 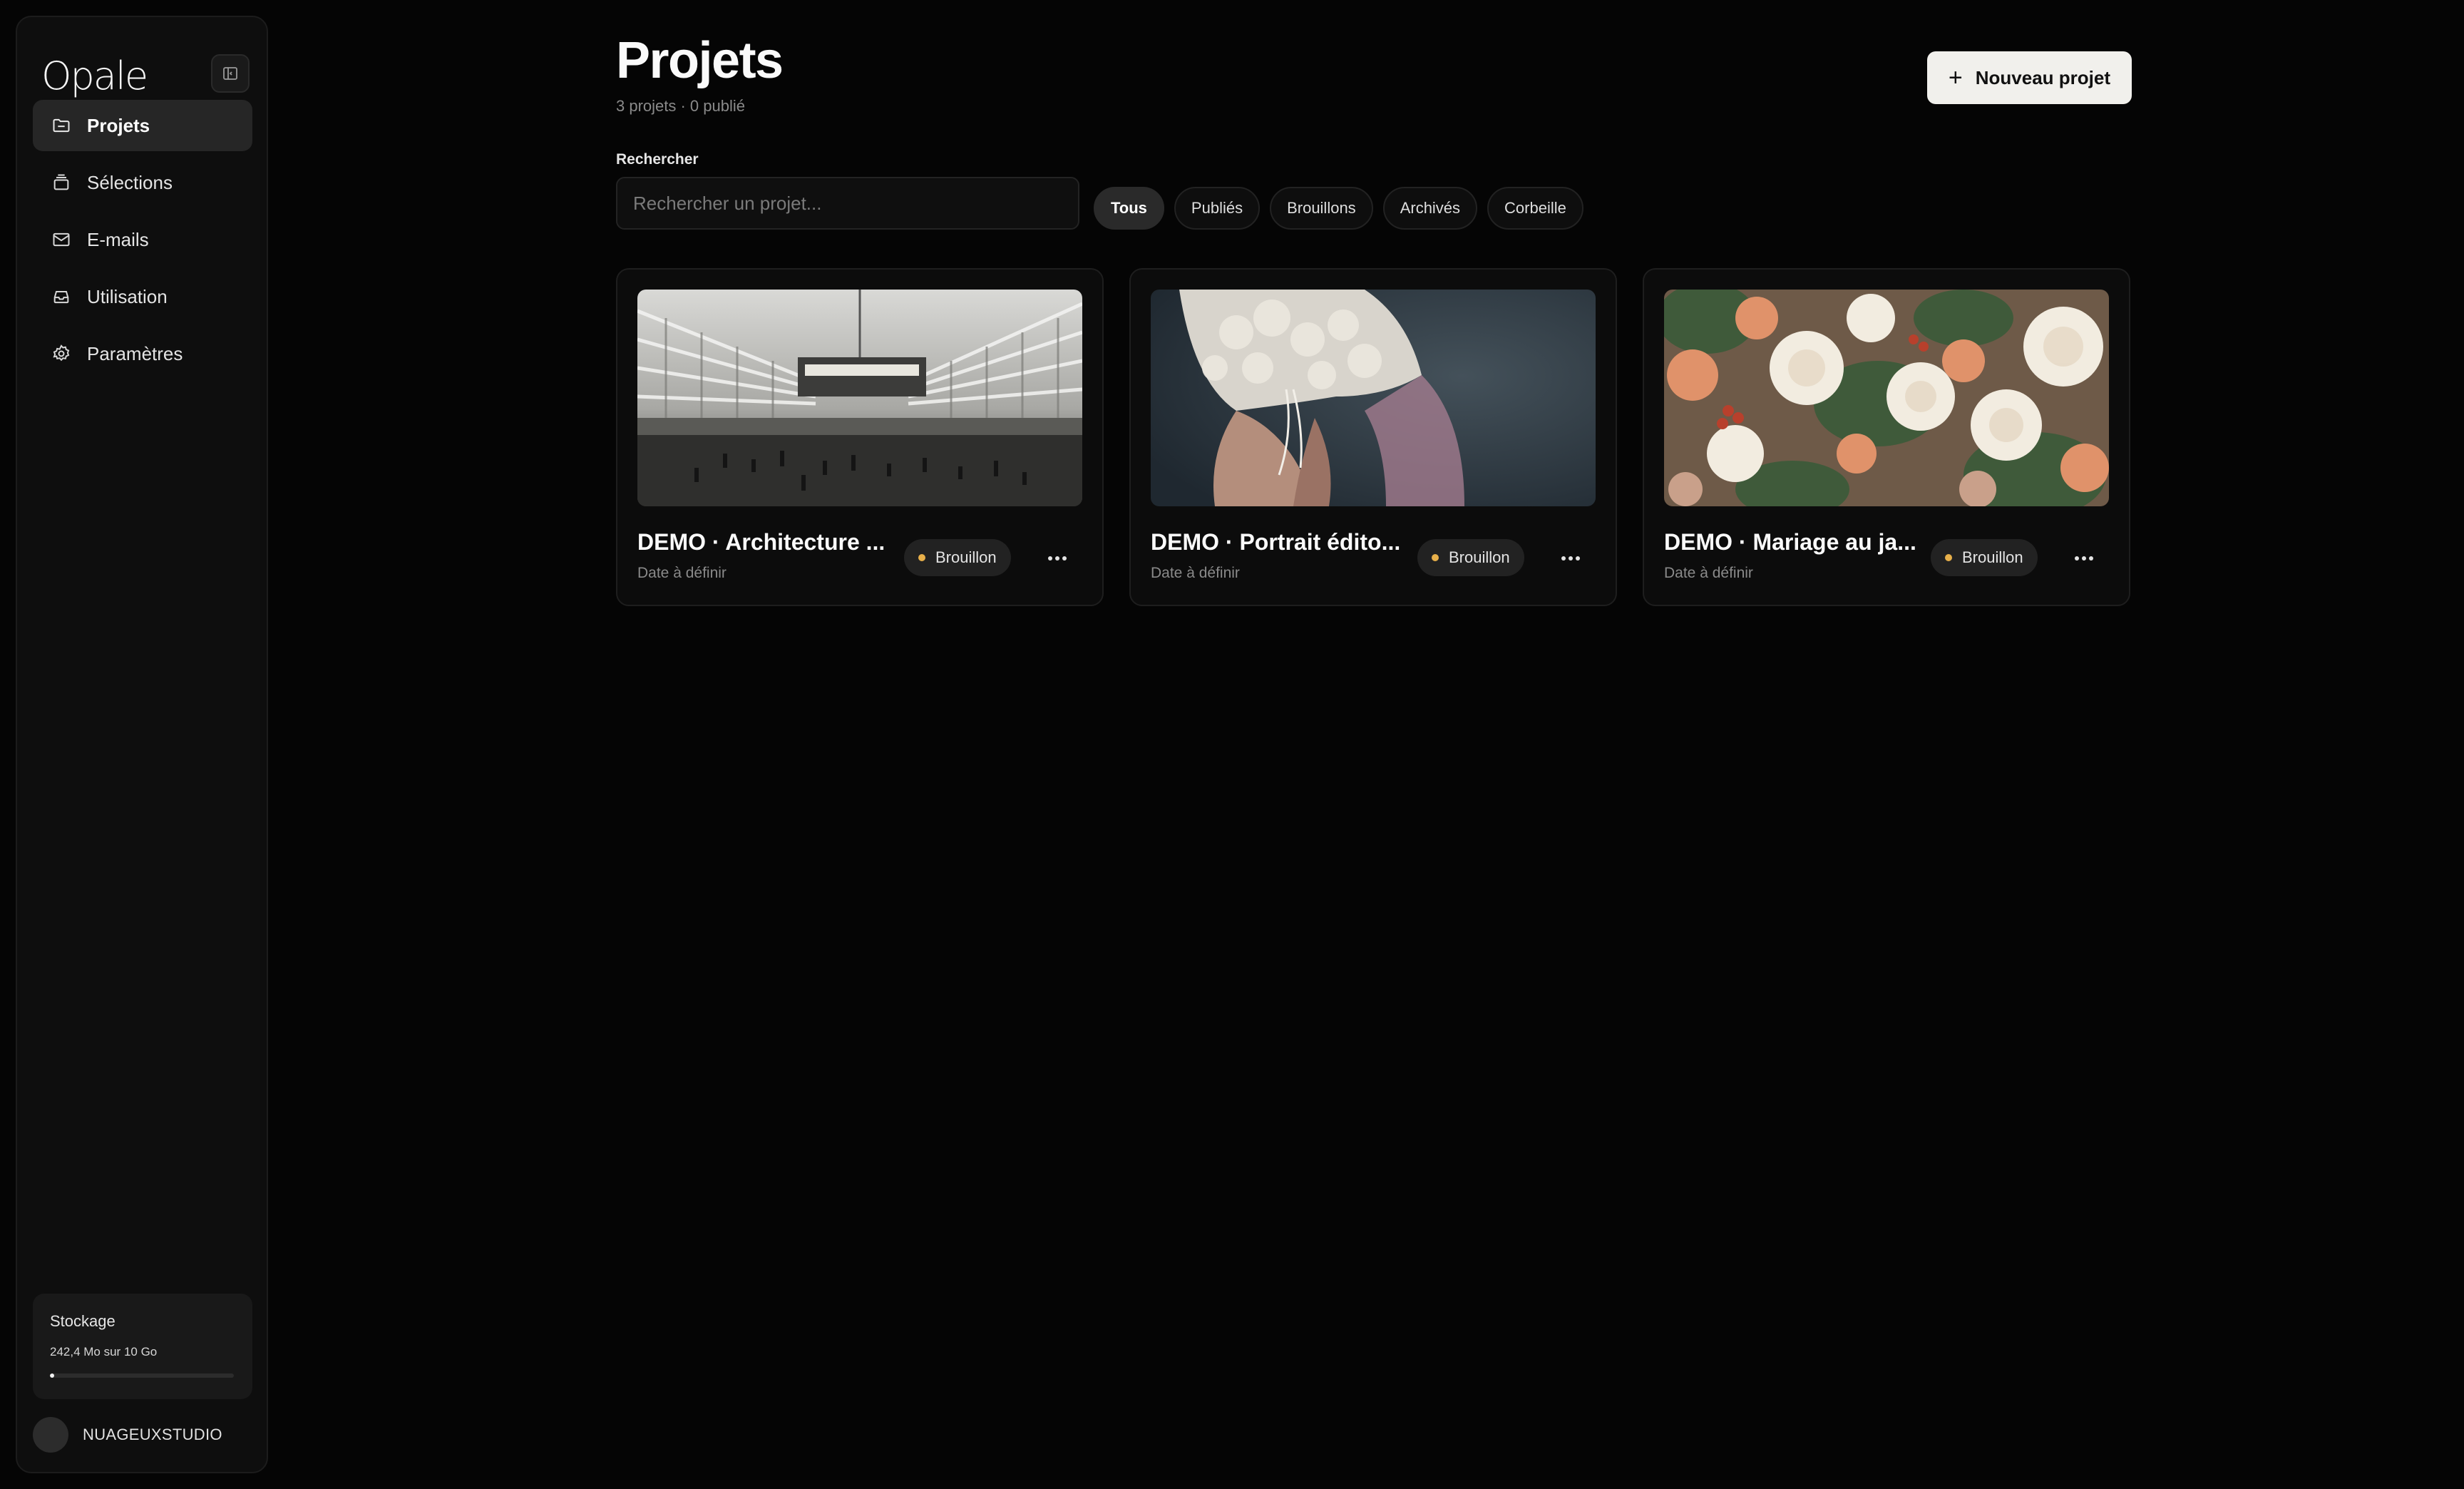 I want to click on collapse-sidebar-button, so click(x=230, y=73).